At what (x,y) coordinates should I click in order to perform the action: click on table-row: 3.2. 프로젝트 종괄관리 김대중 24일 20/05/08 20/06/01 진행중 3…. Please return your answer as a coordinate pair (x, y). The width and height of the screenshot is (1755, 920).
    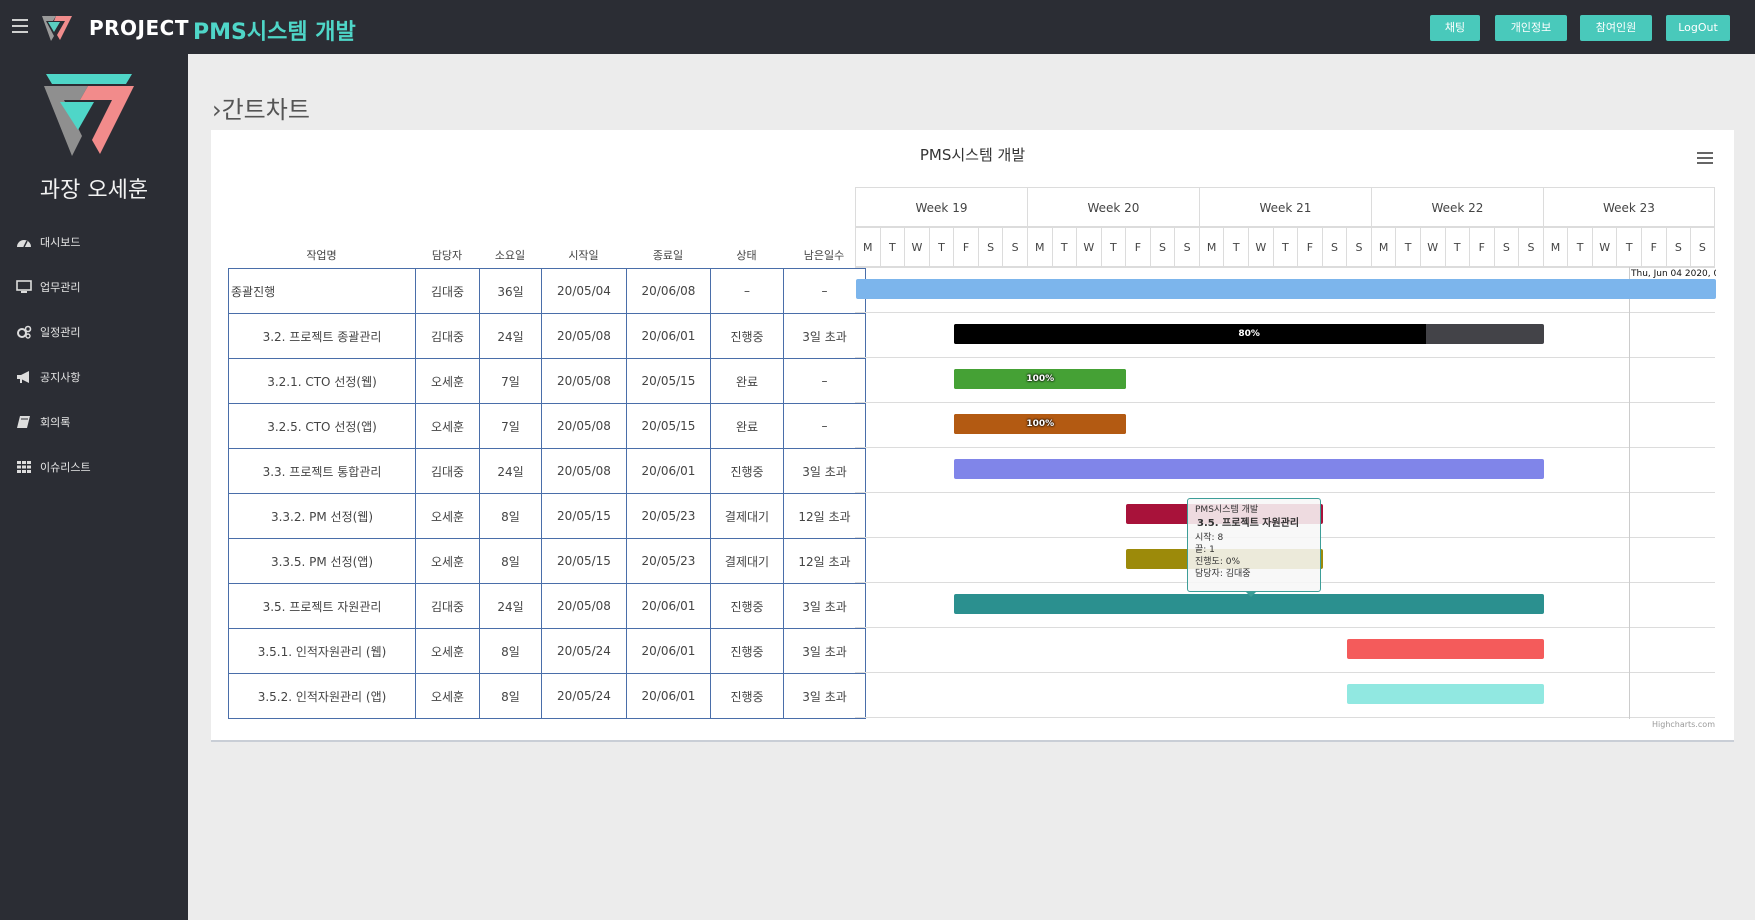
    Looking at the image, I should click on (547, 336).